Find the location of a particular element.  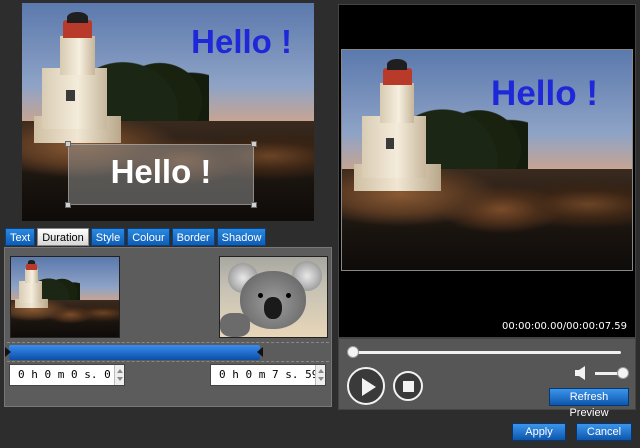

tab-border: Border is located at coordinates (193, 237).